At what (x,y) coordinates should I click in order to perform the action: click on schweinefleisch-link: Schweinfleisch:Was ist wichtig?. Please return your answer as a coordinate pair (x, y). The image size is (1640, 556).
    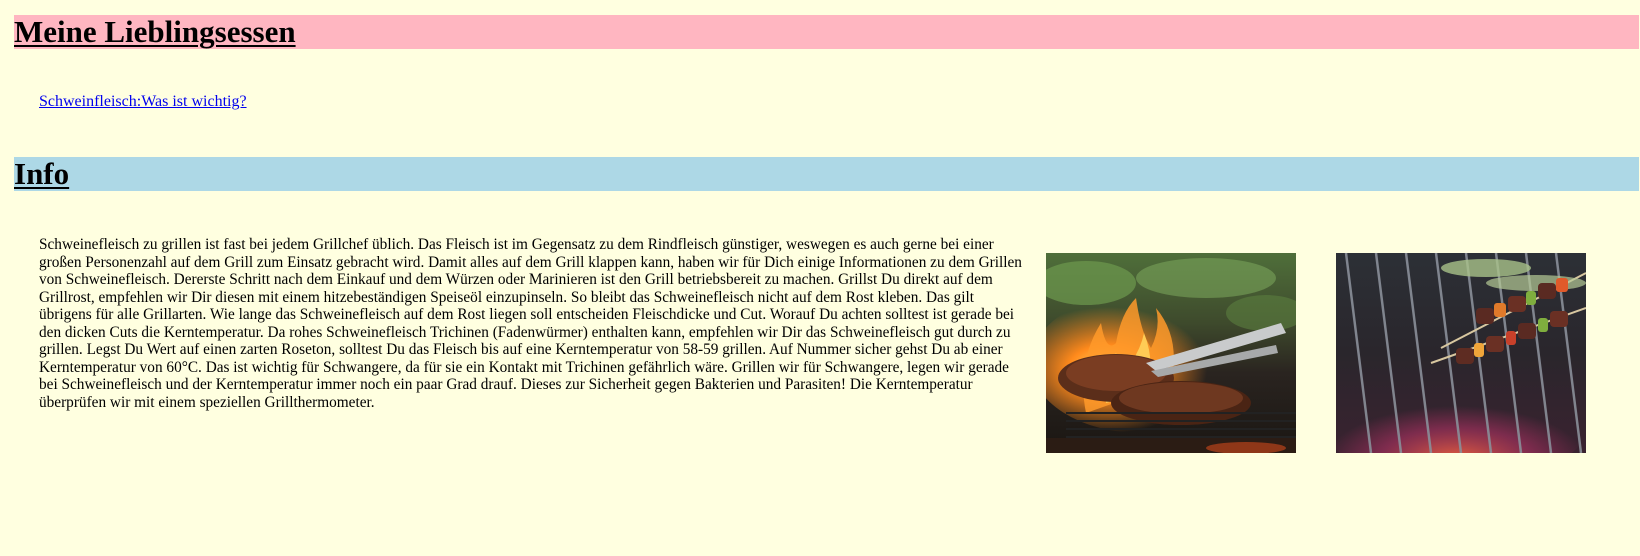
    Looking at the image, I should click on (143, 102).